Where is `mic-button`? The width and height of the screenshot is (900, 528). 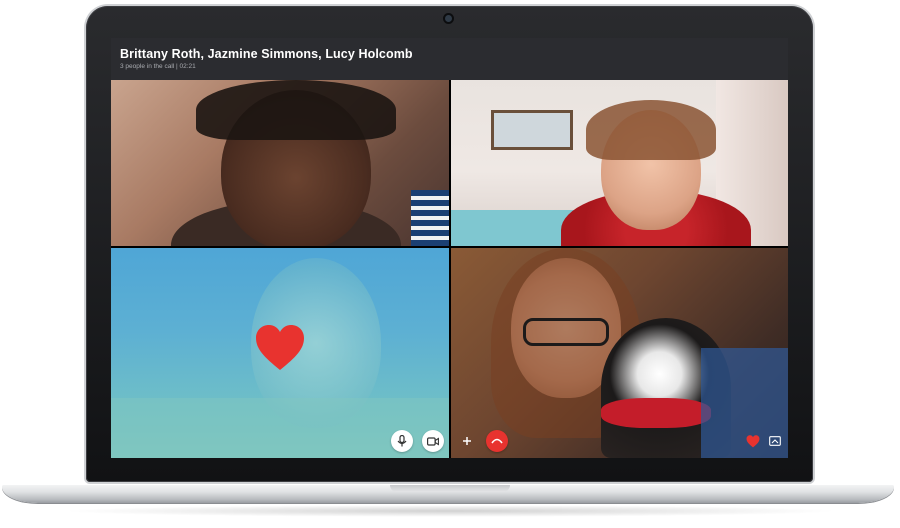
mic-button is located at coordinates (402, 441).